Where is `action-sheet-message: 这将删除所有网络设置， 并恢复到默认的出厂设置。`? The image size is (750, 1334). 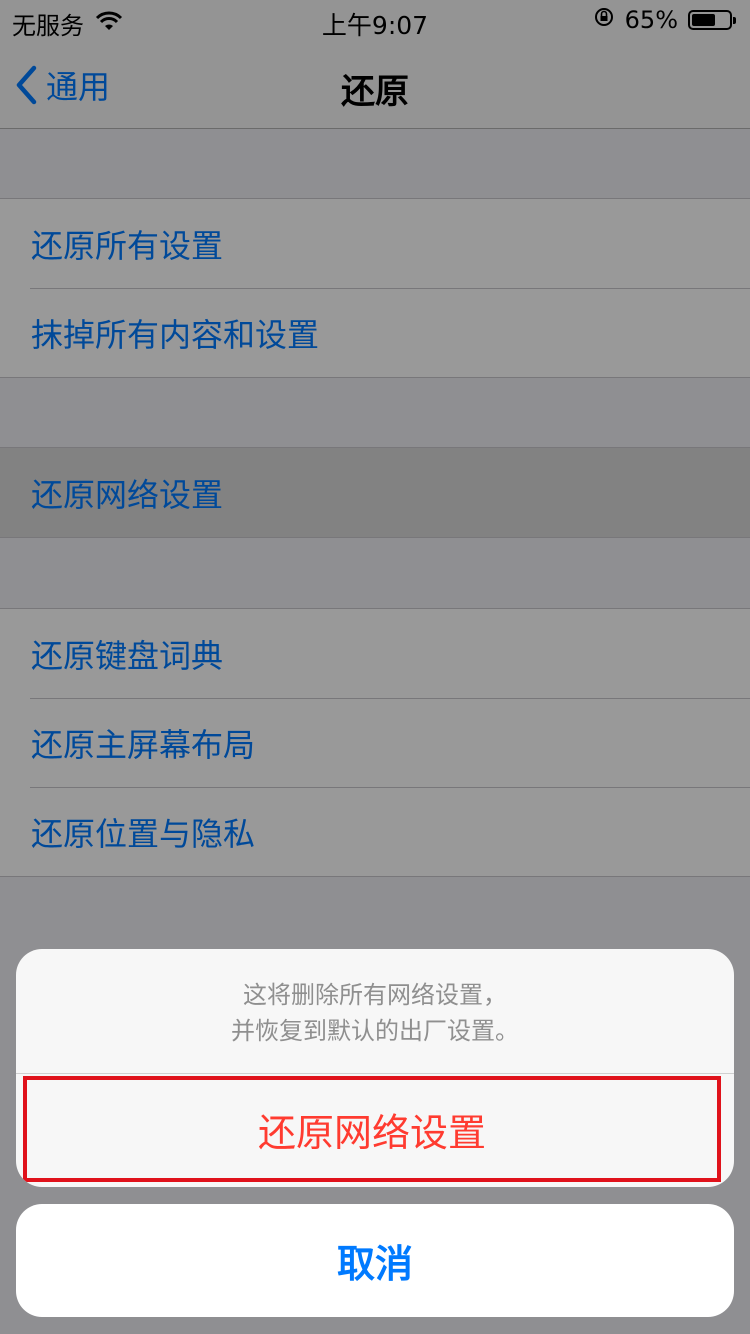
action-sheet-message: 这将删除所有网络设置， 并恢复到默认的出厂设置。 is located at coordinates (375, 1013).